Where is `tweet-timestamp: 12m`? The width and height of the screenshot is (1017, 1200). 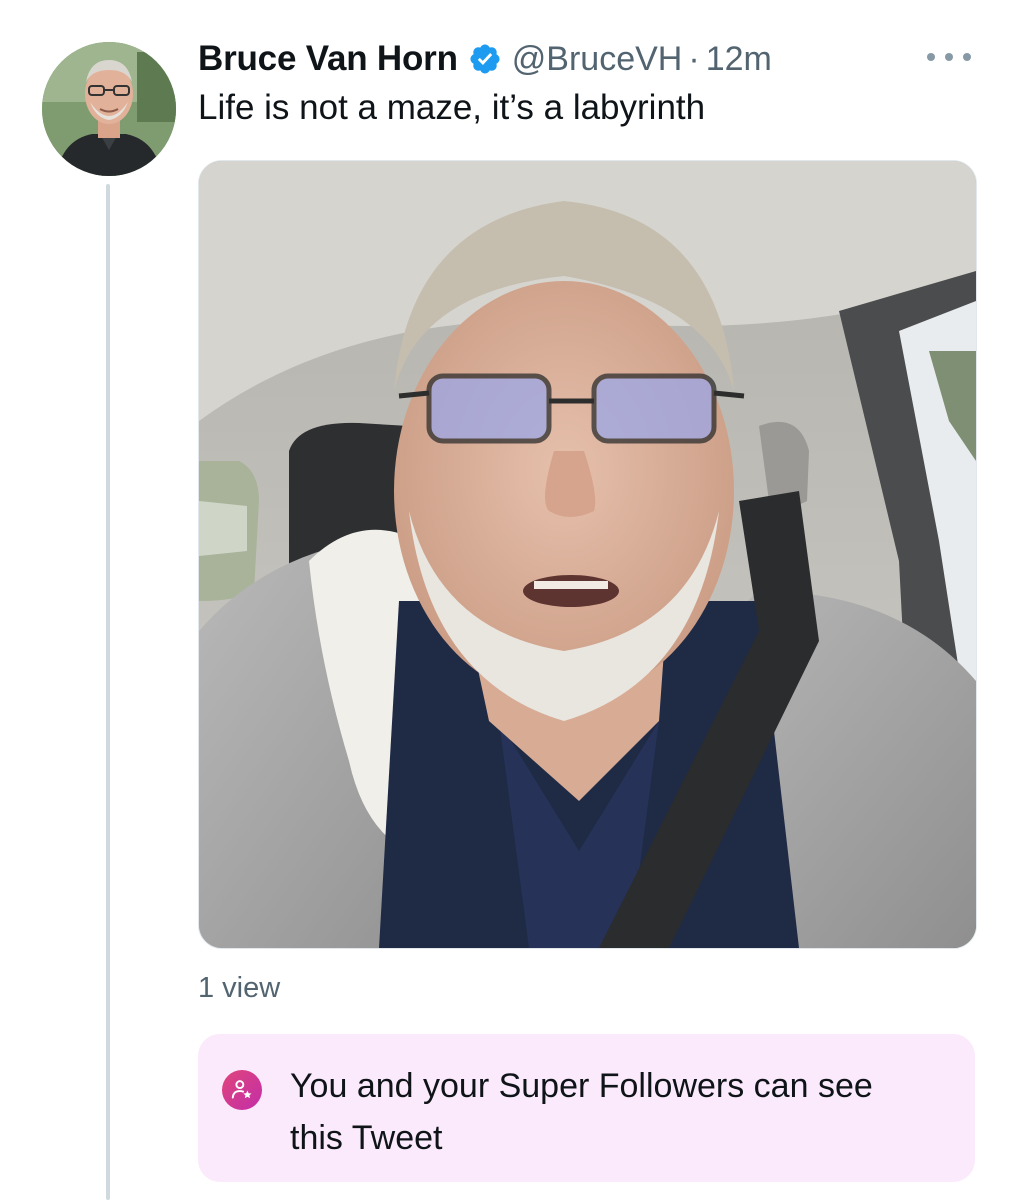 tweet-timestamp: 12m is located at coordinates (739, 59).